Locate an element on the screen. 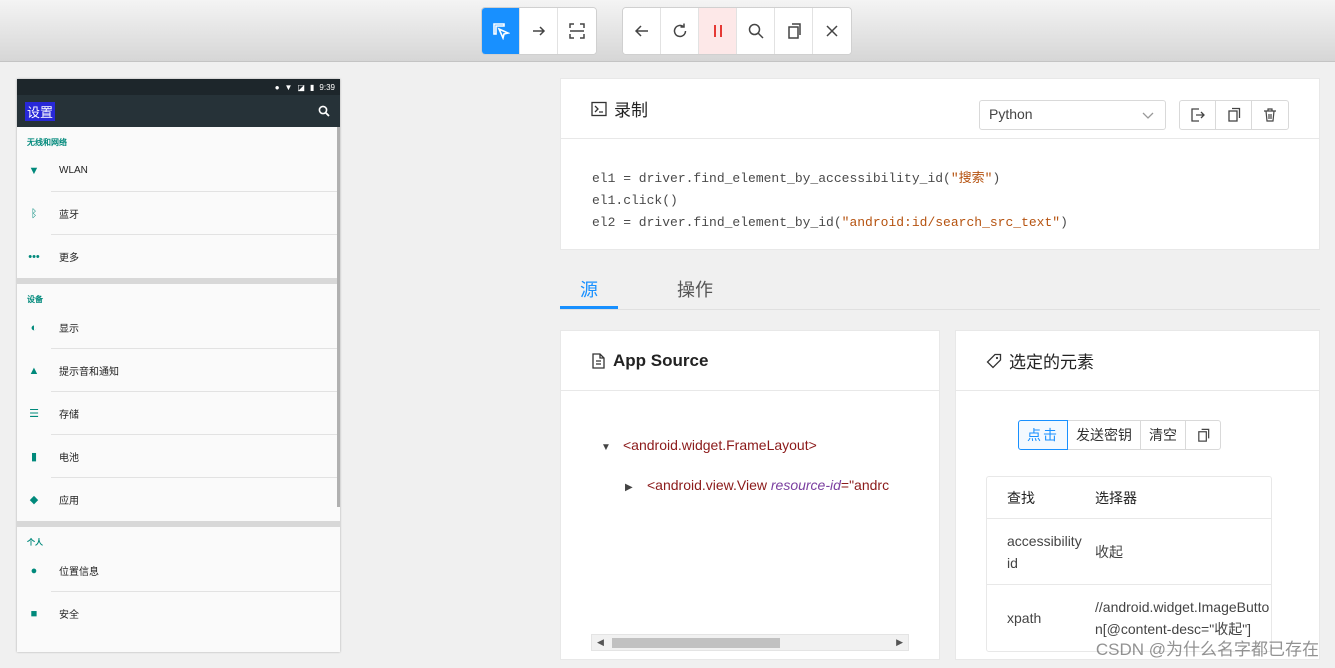 The image size is (1335, 668). code-text: el2 = driver.find_element_by_id( is located at coordinates (717, 222).